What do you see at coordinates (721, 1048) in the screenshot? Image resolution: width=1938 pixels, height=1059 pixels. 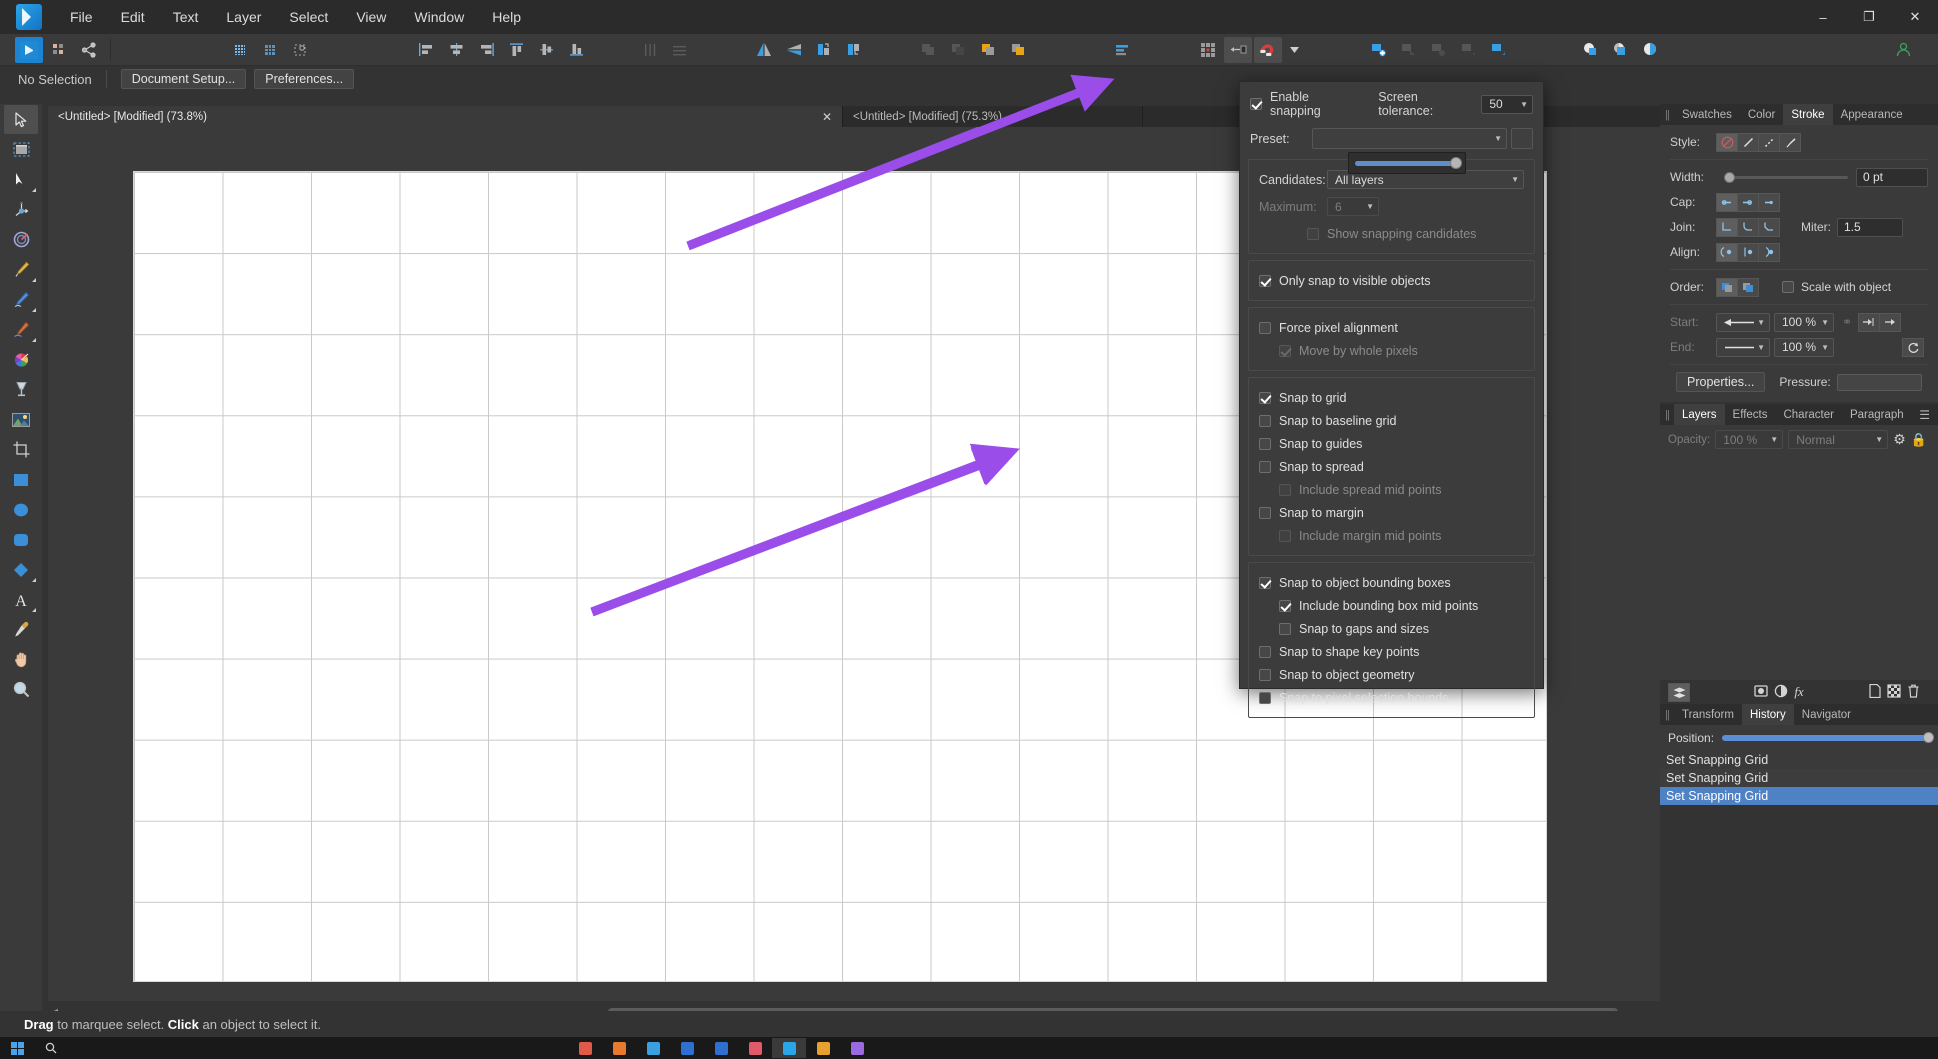 I see `app5-icon` at bounding box center [721, 1048].